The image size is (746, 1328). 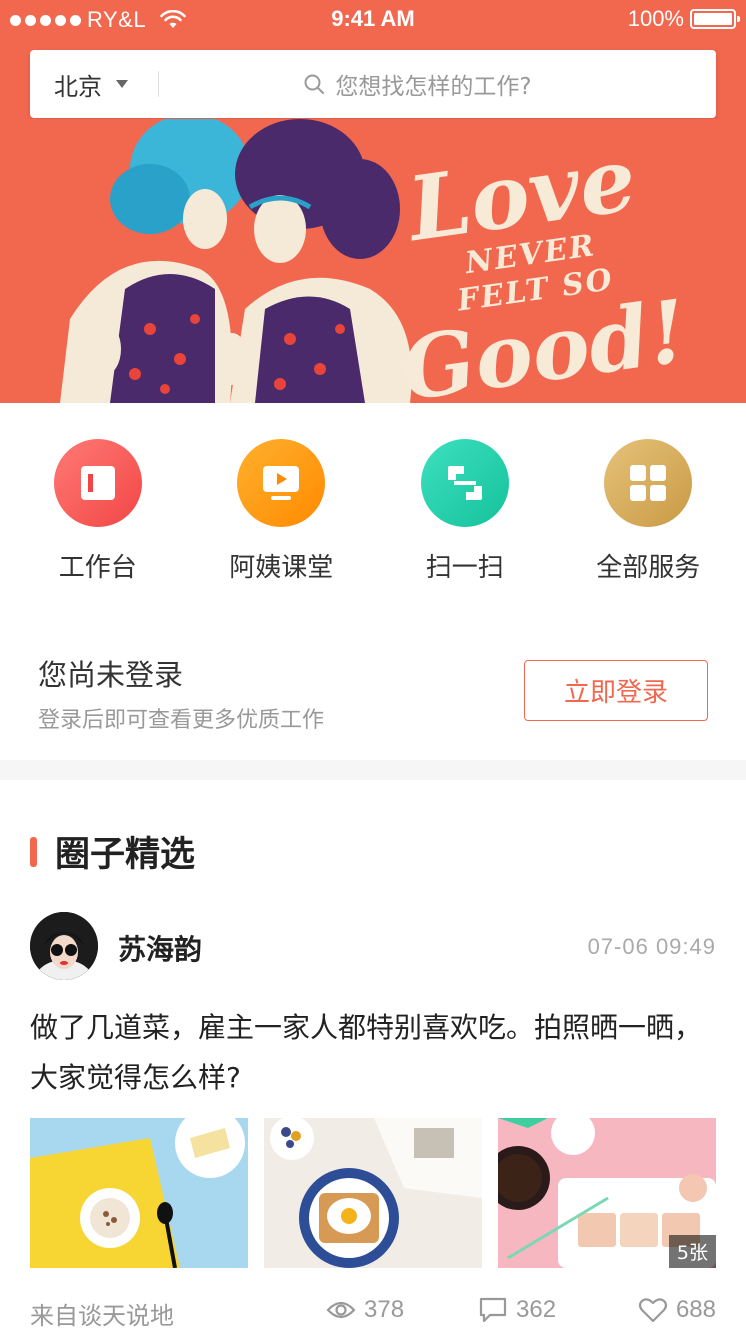 What do you see at coordinates (97, 483) in the screenshot?
I see `workbench-icon` at bounding box center [97, 483].